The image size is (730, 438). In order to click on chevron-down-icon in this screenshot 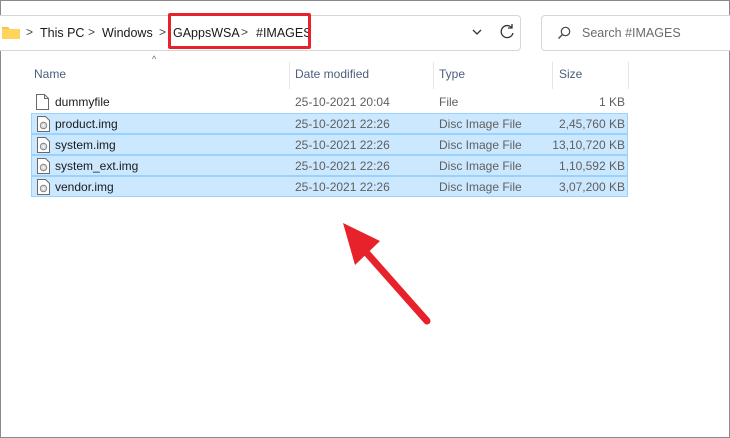, I will do `click(477, 32)`.